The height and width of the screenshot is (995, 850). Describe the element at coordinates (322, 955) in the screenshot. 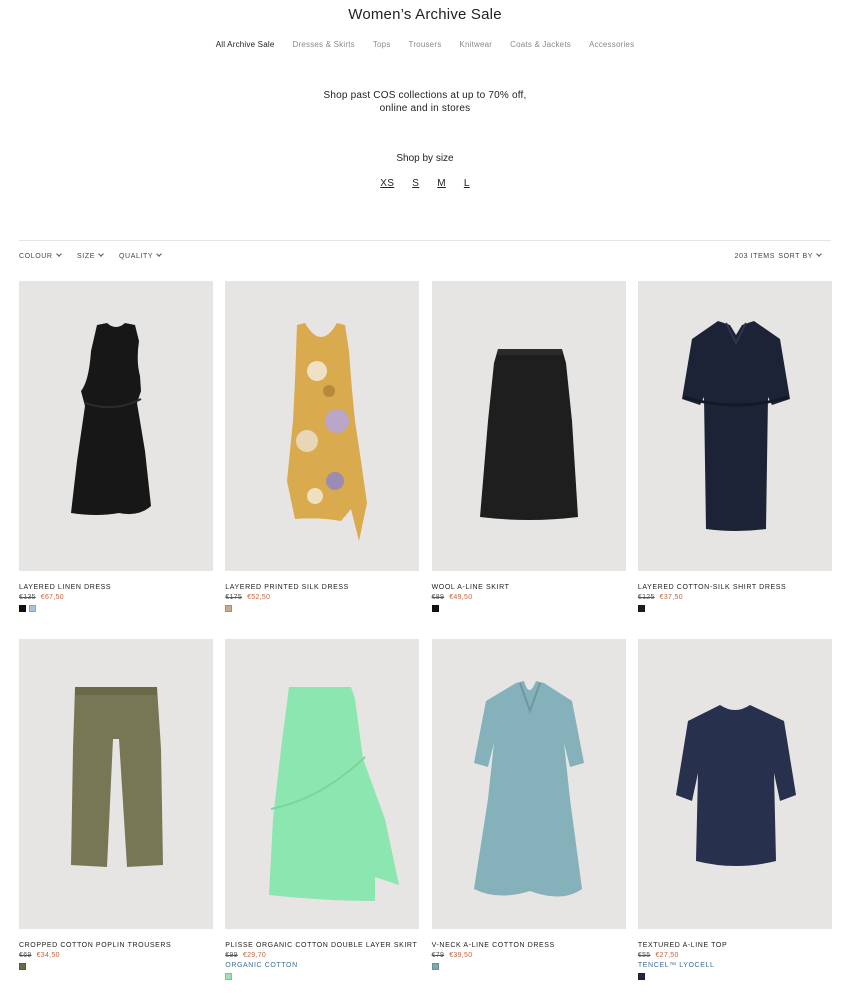

I see `product-prices: €99 €29,70` at that location.